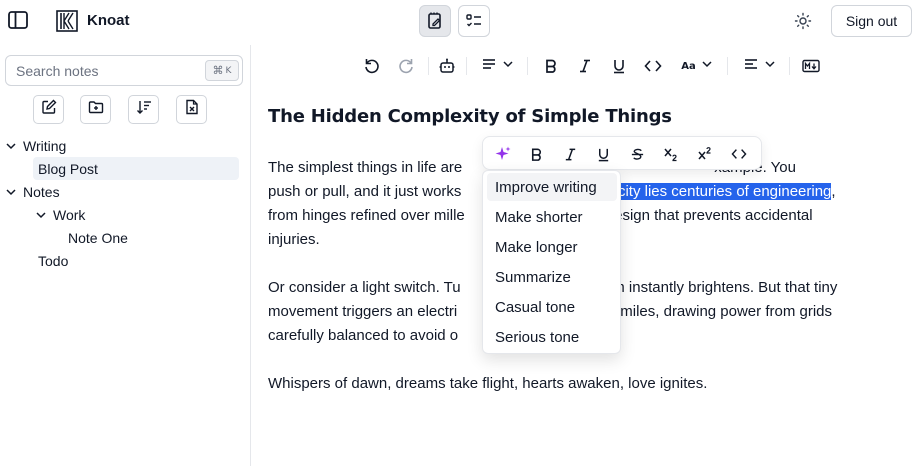 The height and width of the screenshot is (466, 924). I want to click on menu-item-make-shorter: Make shorter, so click(552, 217).